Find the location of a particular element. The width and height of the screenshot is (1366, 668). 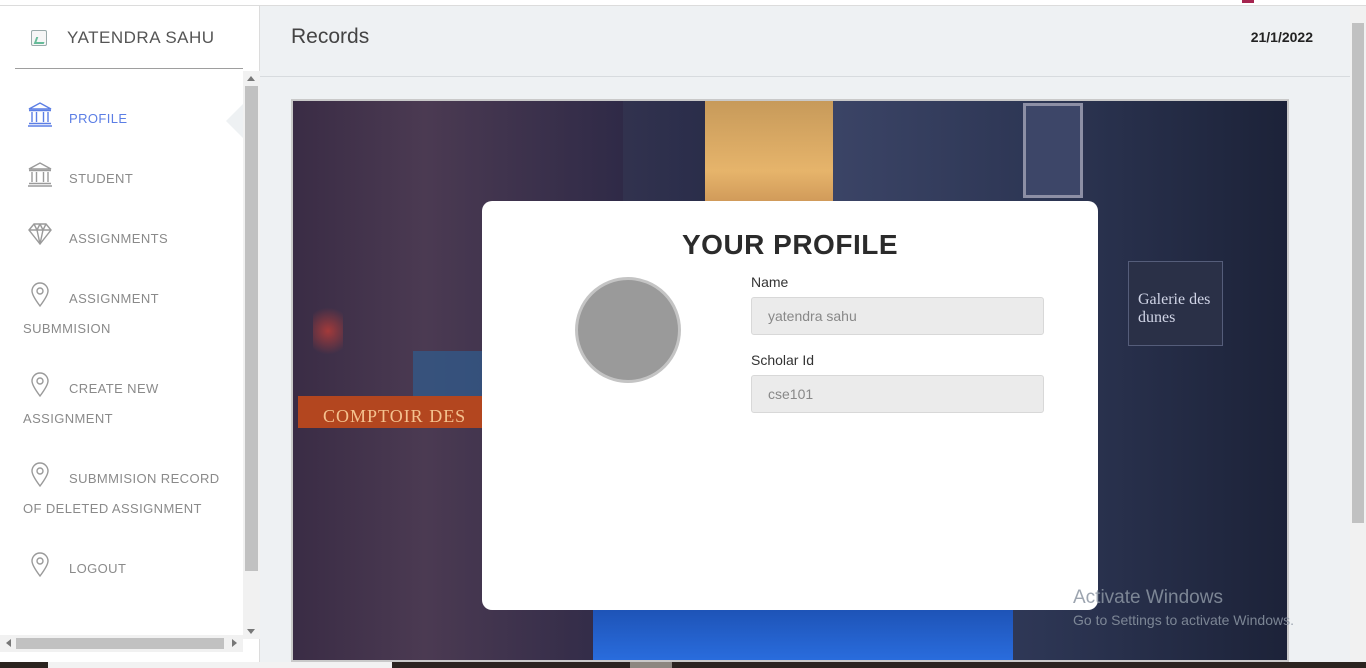

sidebar-item-label: LOGOUT is located at coordinates (98, 568).